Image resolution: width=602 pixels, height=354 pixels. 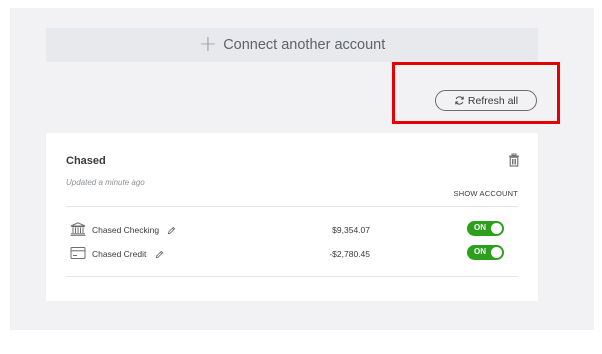 I want to click on refresh-all-button: Refresh all, so click(x=486, y=100).